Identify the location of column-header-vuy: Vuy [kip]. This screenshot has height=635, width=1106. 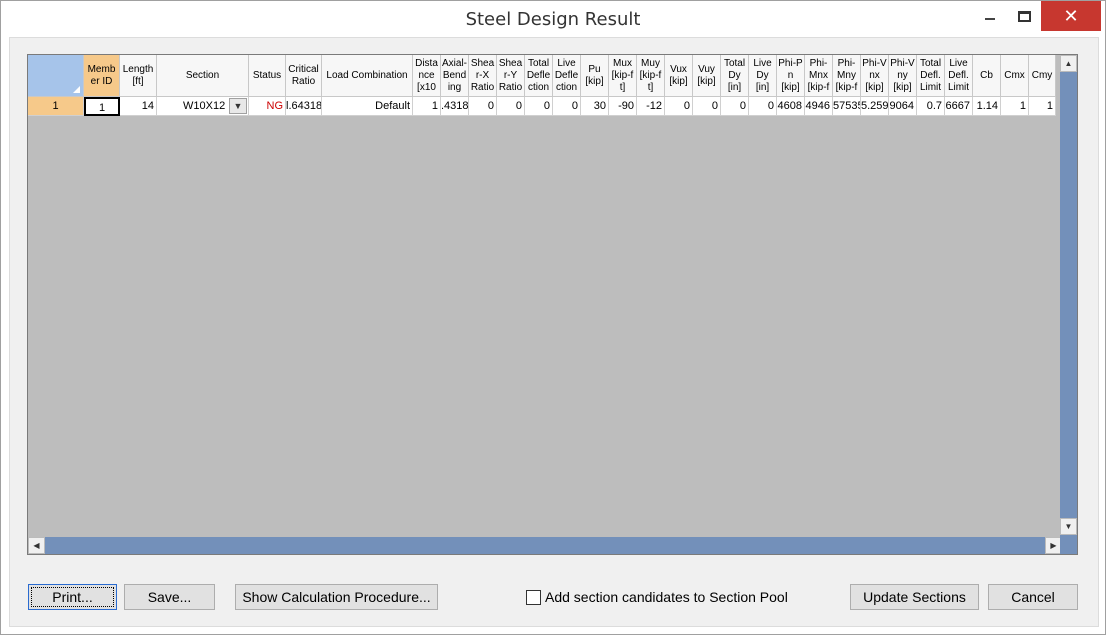
(707, 76).